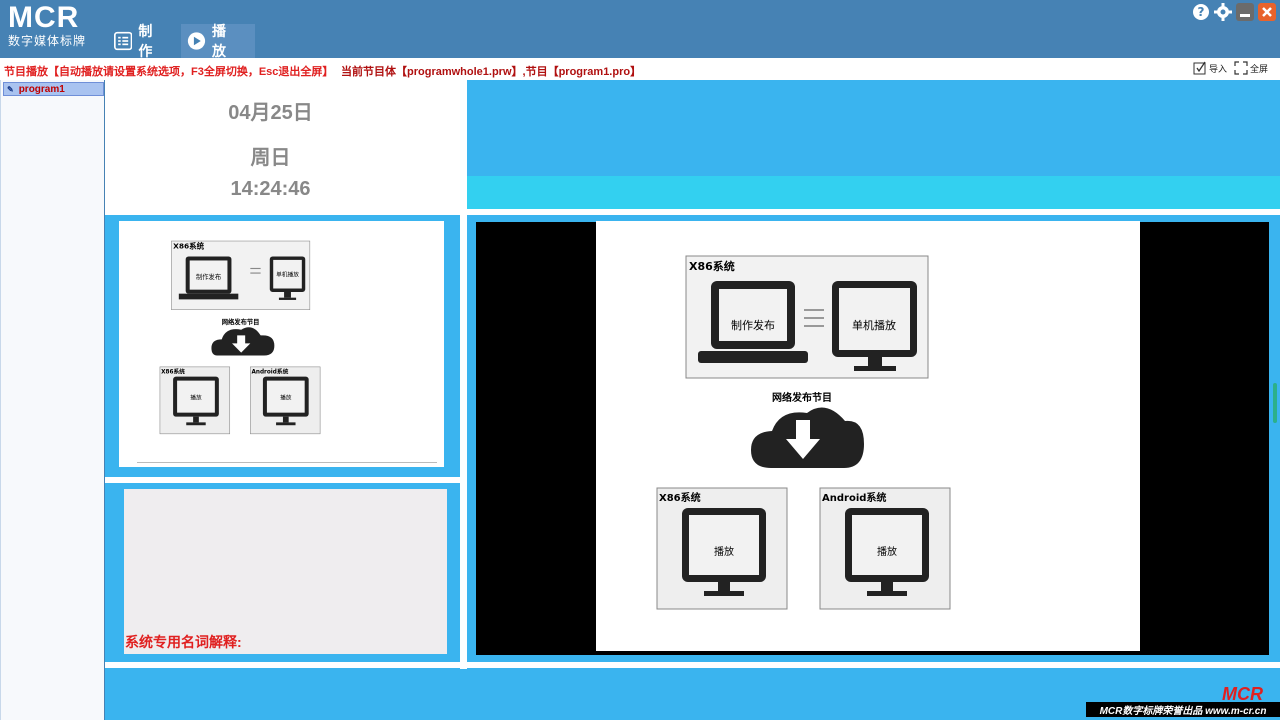  I want to click on pencil-icon: ✎, so click(10, 89).